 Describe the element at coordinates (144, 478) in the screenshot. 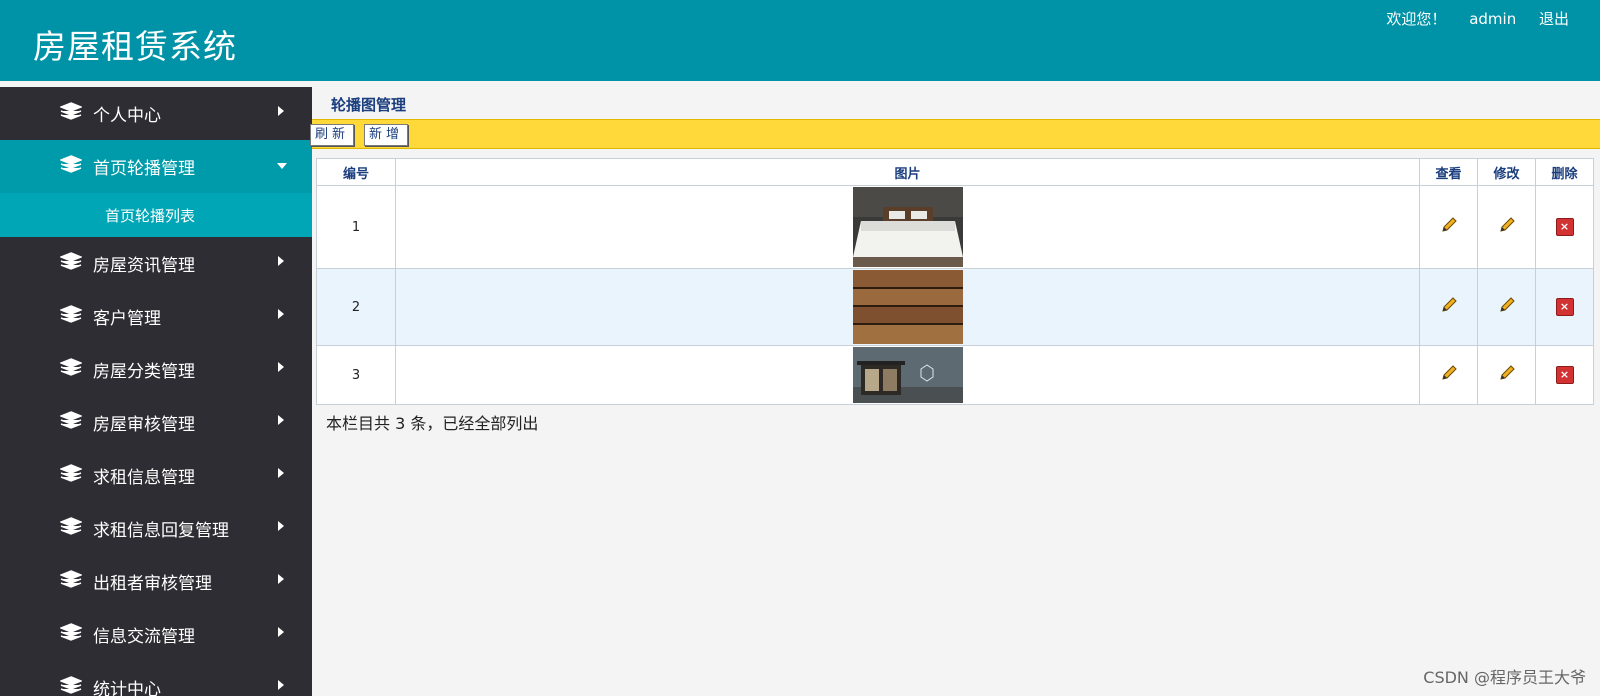

I see `sidebar-item-label: 求租信息管理` at that location.